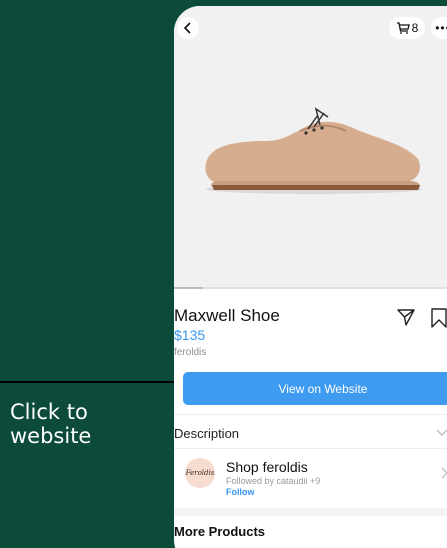 This screenshot has width=447, height=548. Describe the element at coordinates (415, 28) in the screenshot. I see `cart-count: 8` at that location.